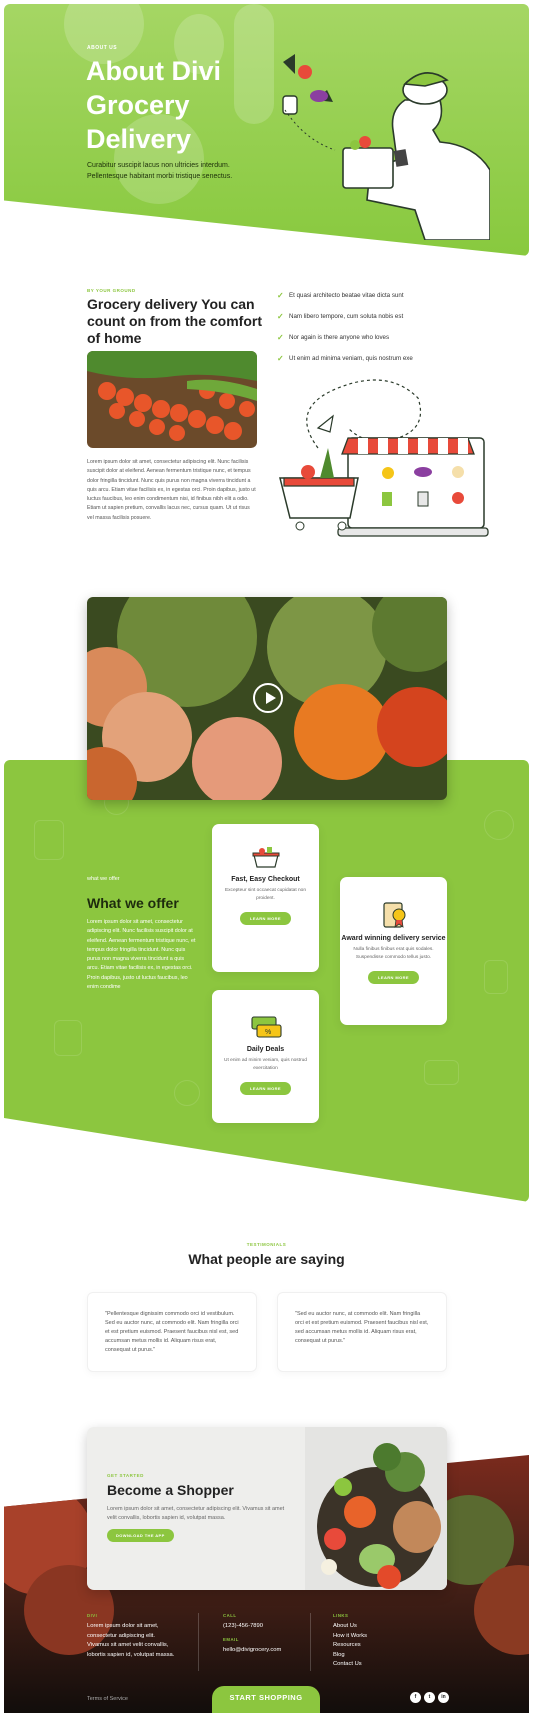  I want to click on twitter-icon: t, so click(429, 1697).